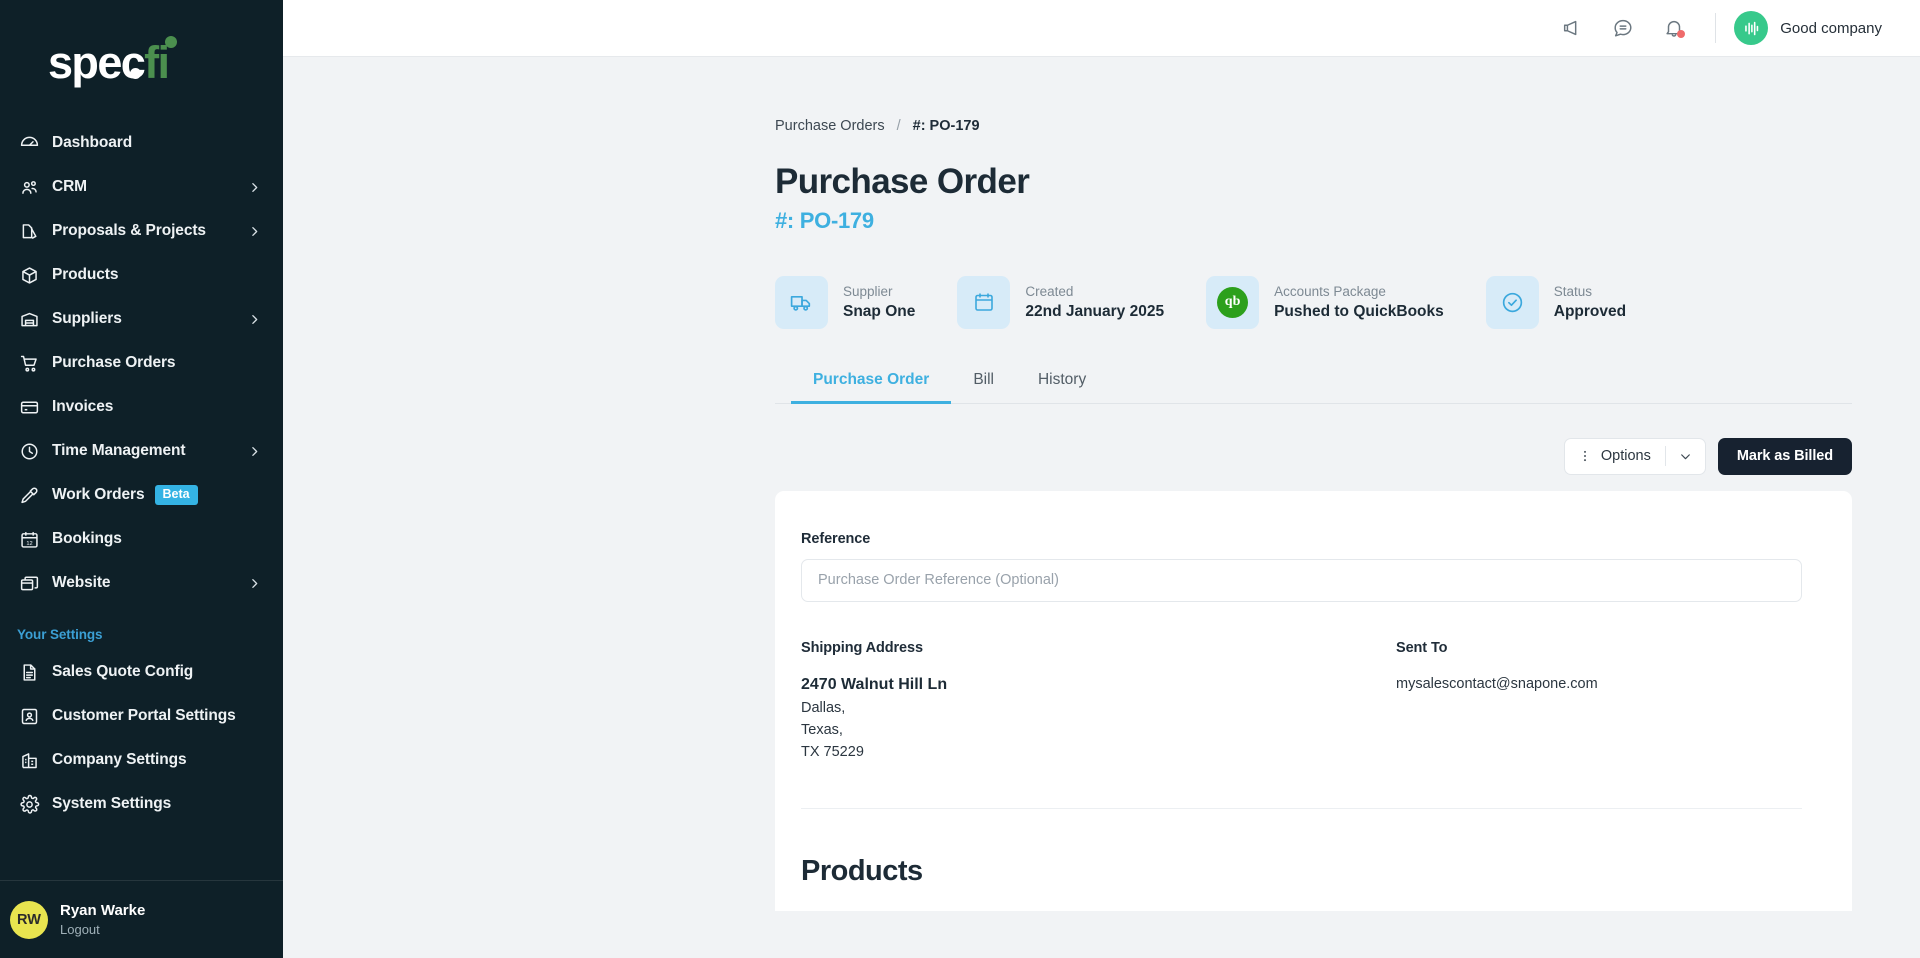  Describe the element at coordinates (1313, 387) in the screenshot. I see `tab-bar: Purchase Order Bill History` at that location.